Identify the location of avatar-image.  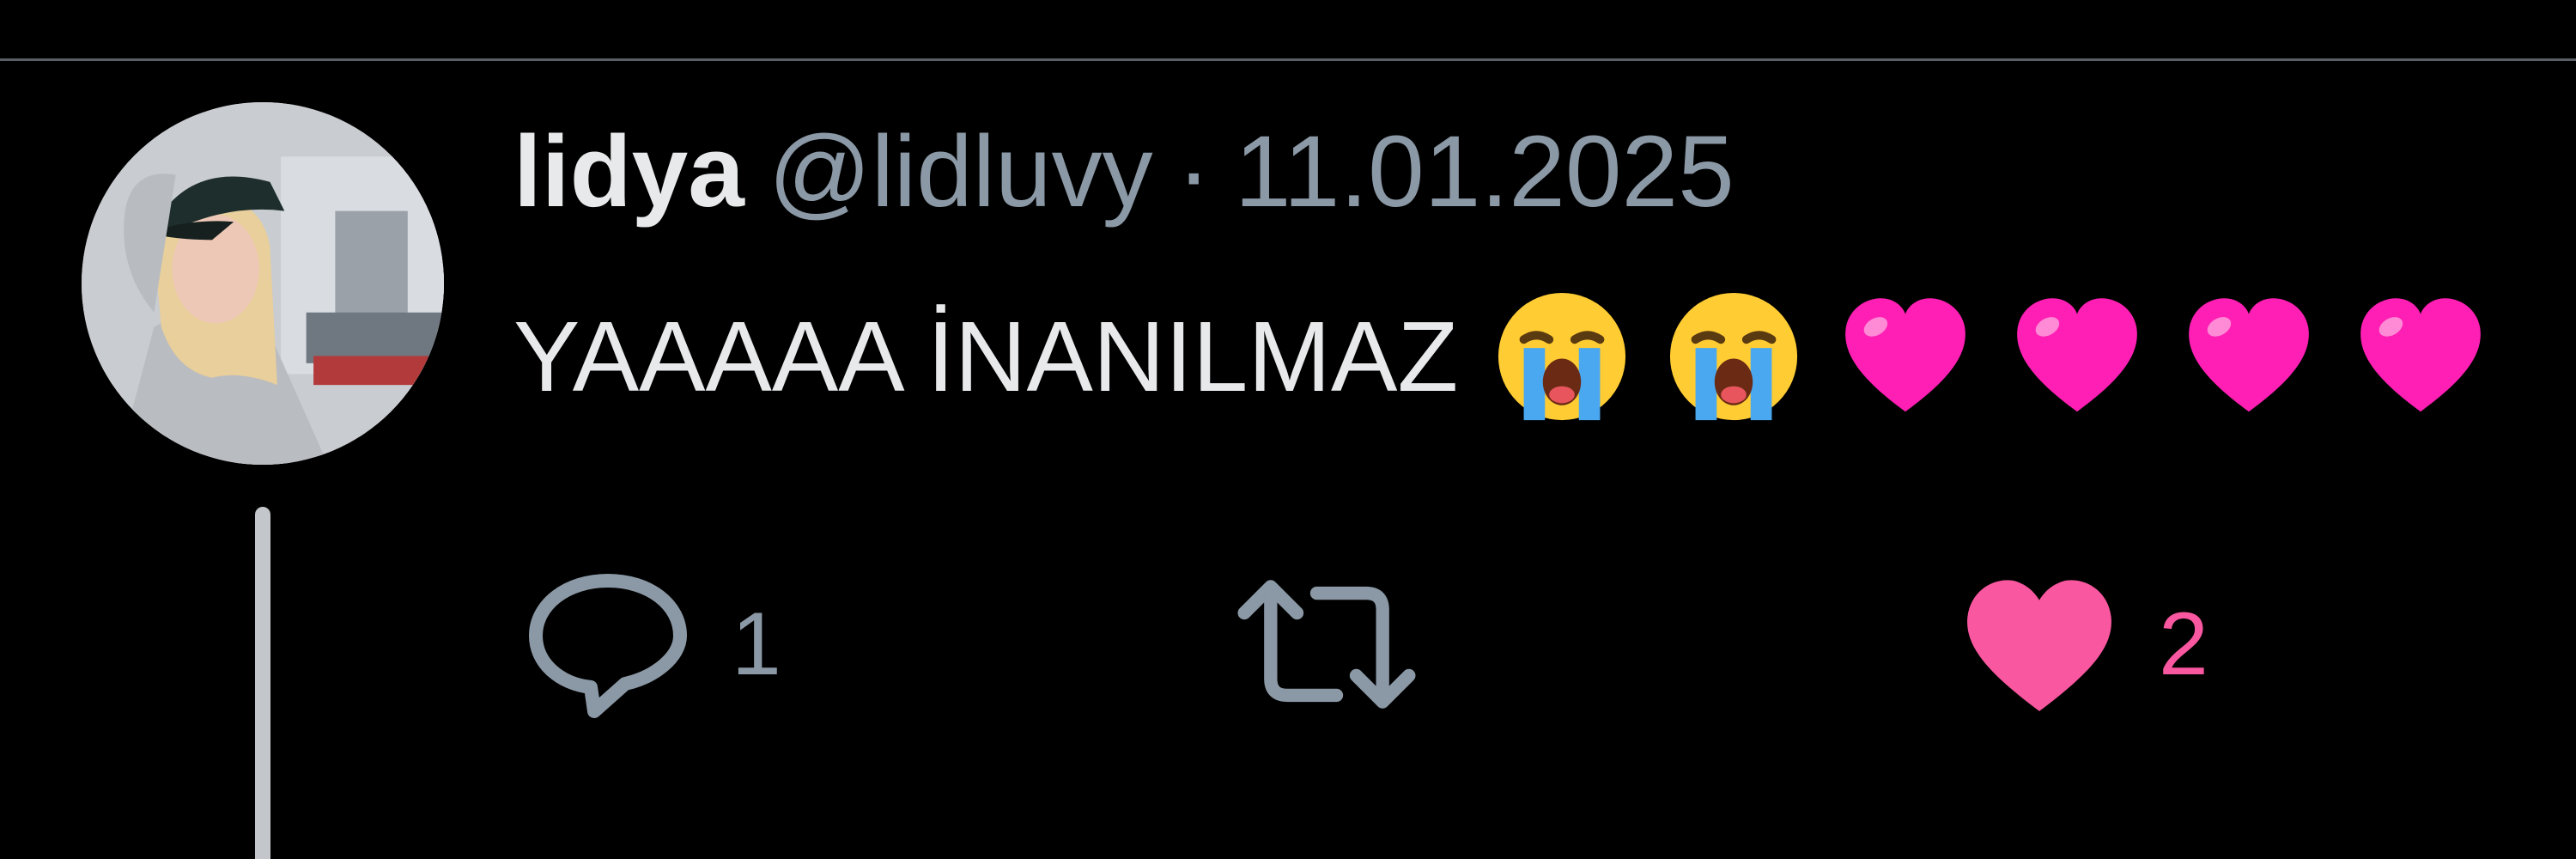
(263, 283).